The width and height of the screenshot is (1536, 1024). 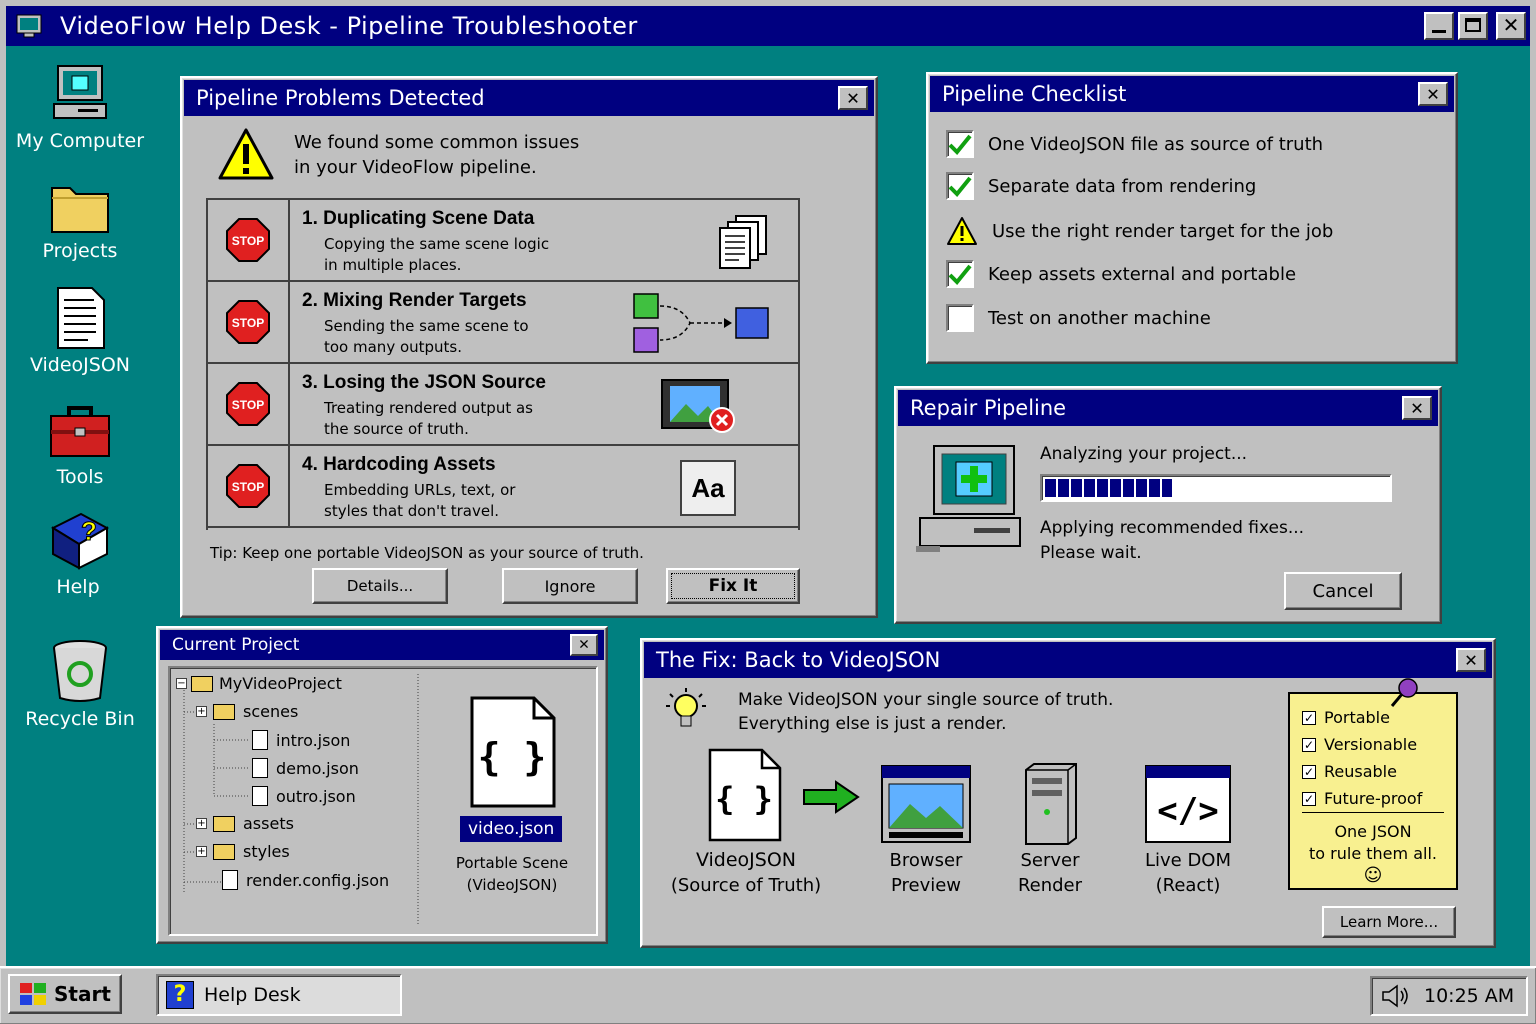 I want to click on note-item: ✓ Portable, so click(x=1373, y=717).